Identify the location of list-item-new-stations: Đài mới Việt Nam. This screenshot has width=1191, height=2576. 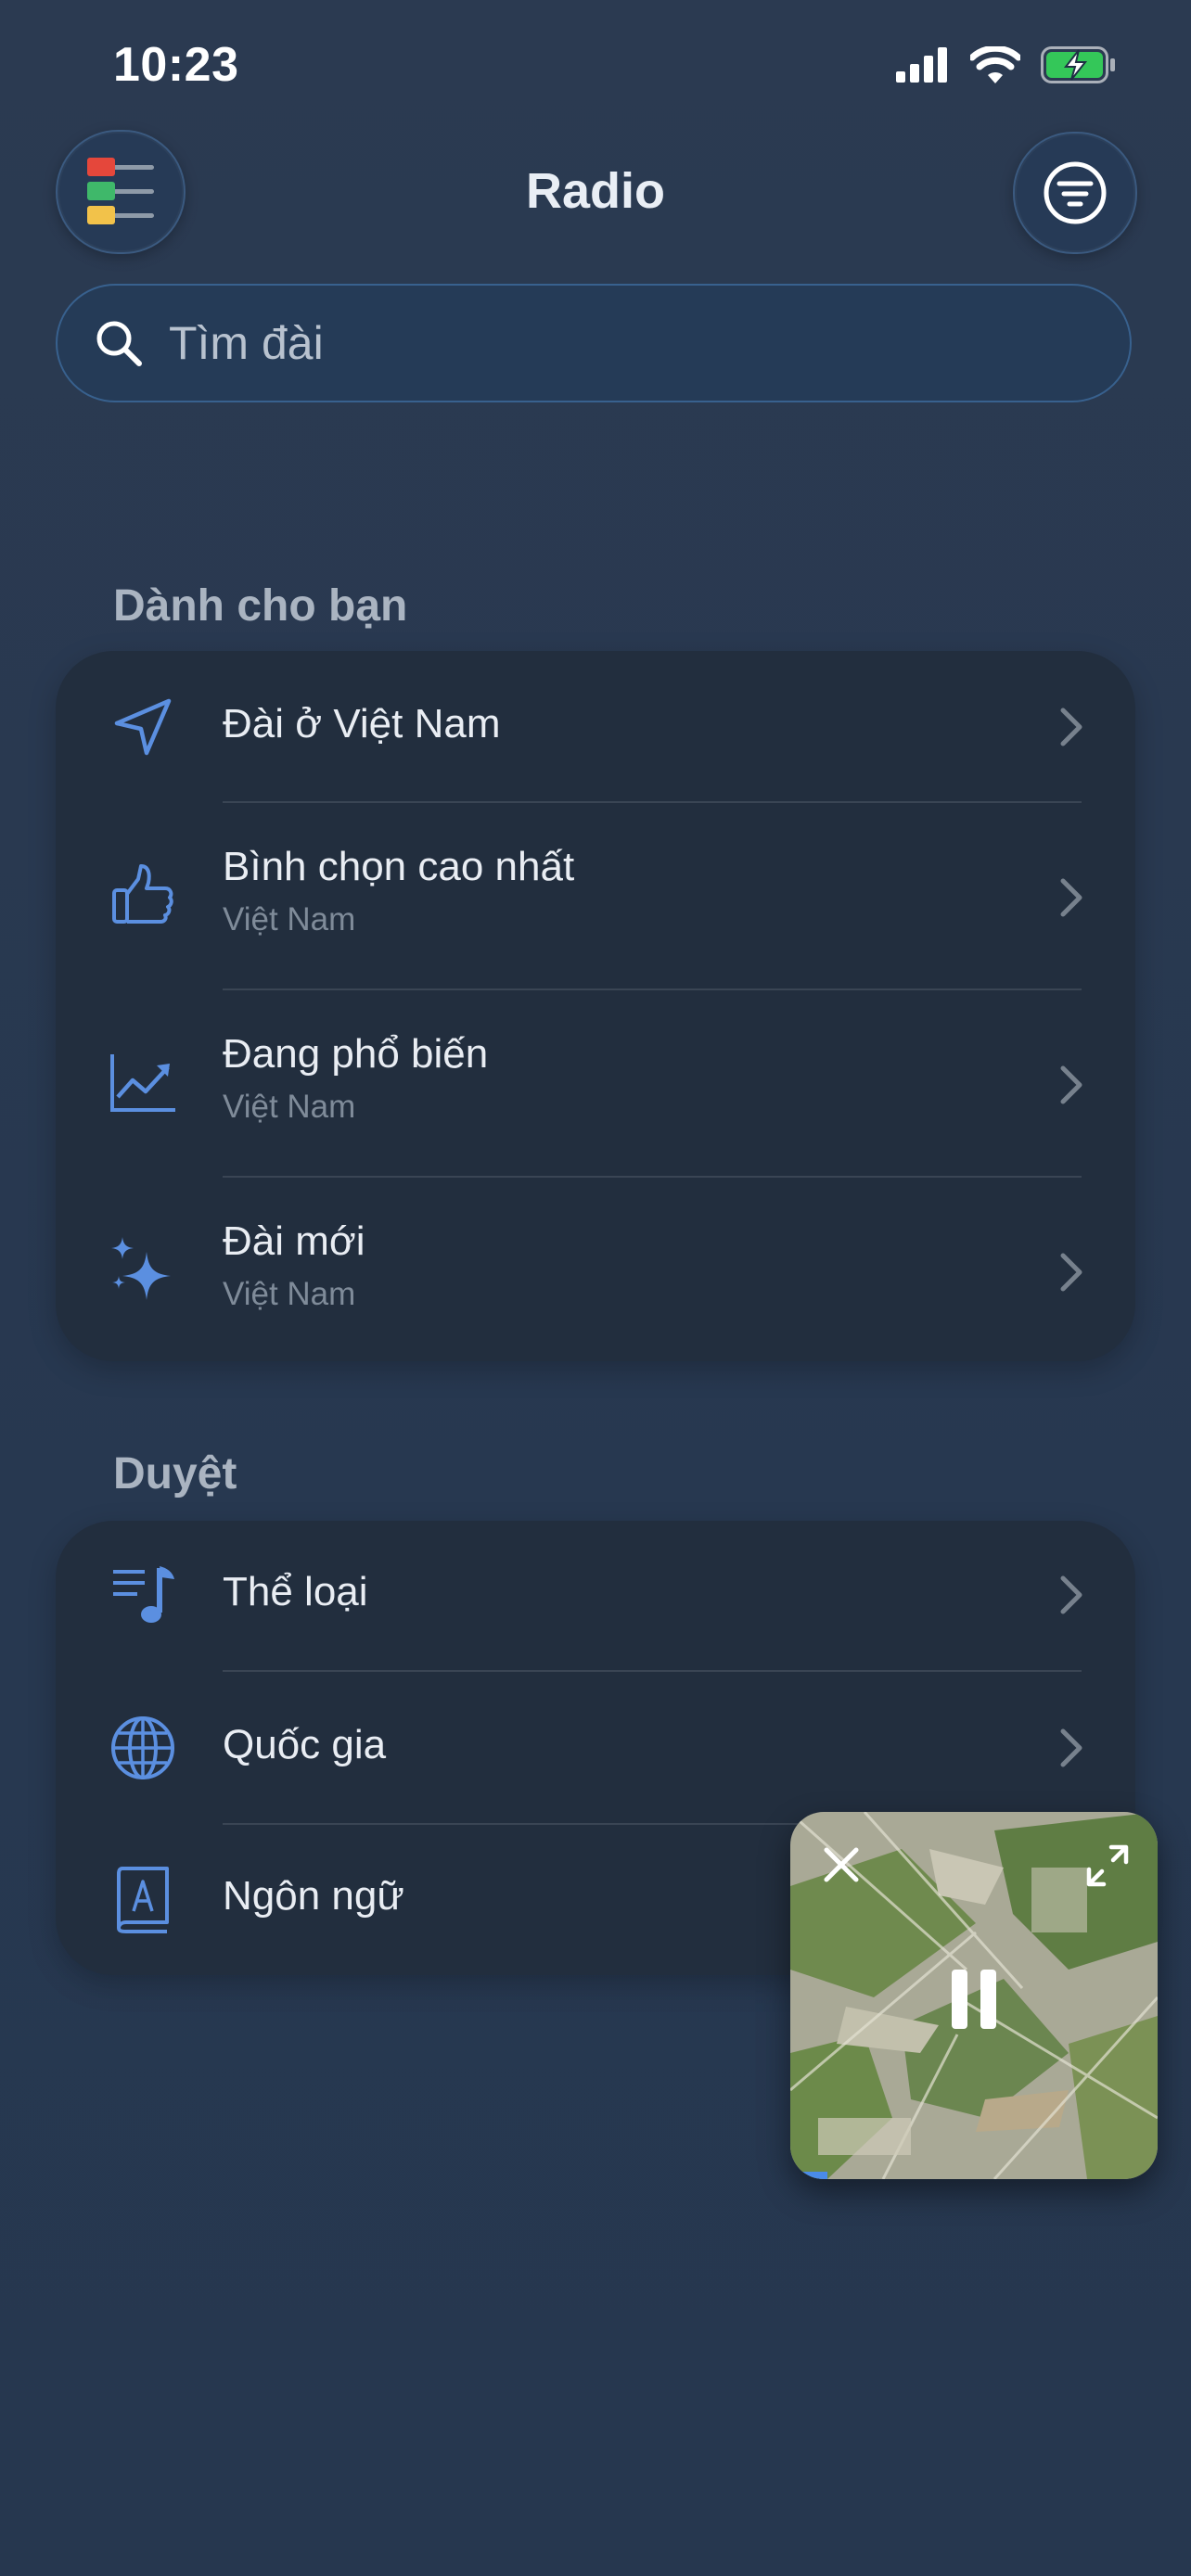
(595, 1270).